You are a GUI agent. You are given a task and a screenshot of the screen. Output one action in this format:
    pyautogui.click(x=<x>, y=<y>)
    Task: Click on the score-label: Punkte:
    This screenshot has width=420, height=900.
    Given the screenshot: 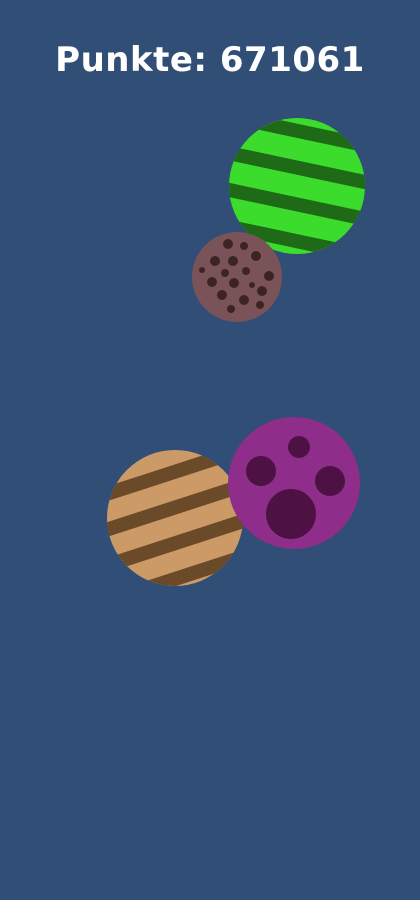 What is the action you would take?
    pyautogui.click(x=131, y=60)
    